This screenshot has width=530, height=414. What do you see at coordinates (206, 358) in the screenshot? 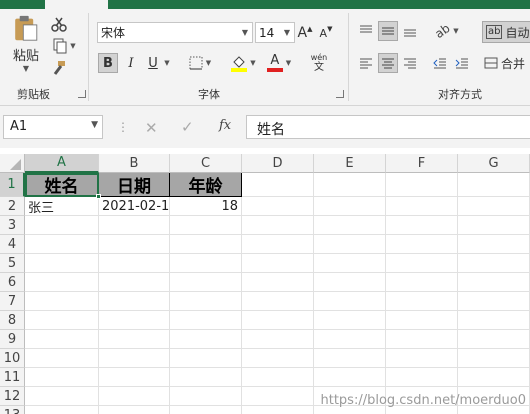
I see `cell-c10` at bounding box center [206, 358].